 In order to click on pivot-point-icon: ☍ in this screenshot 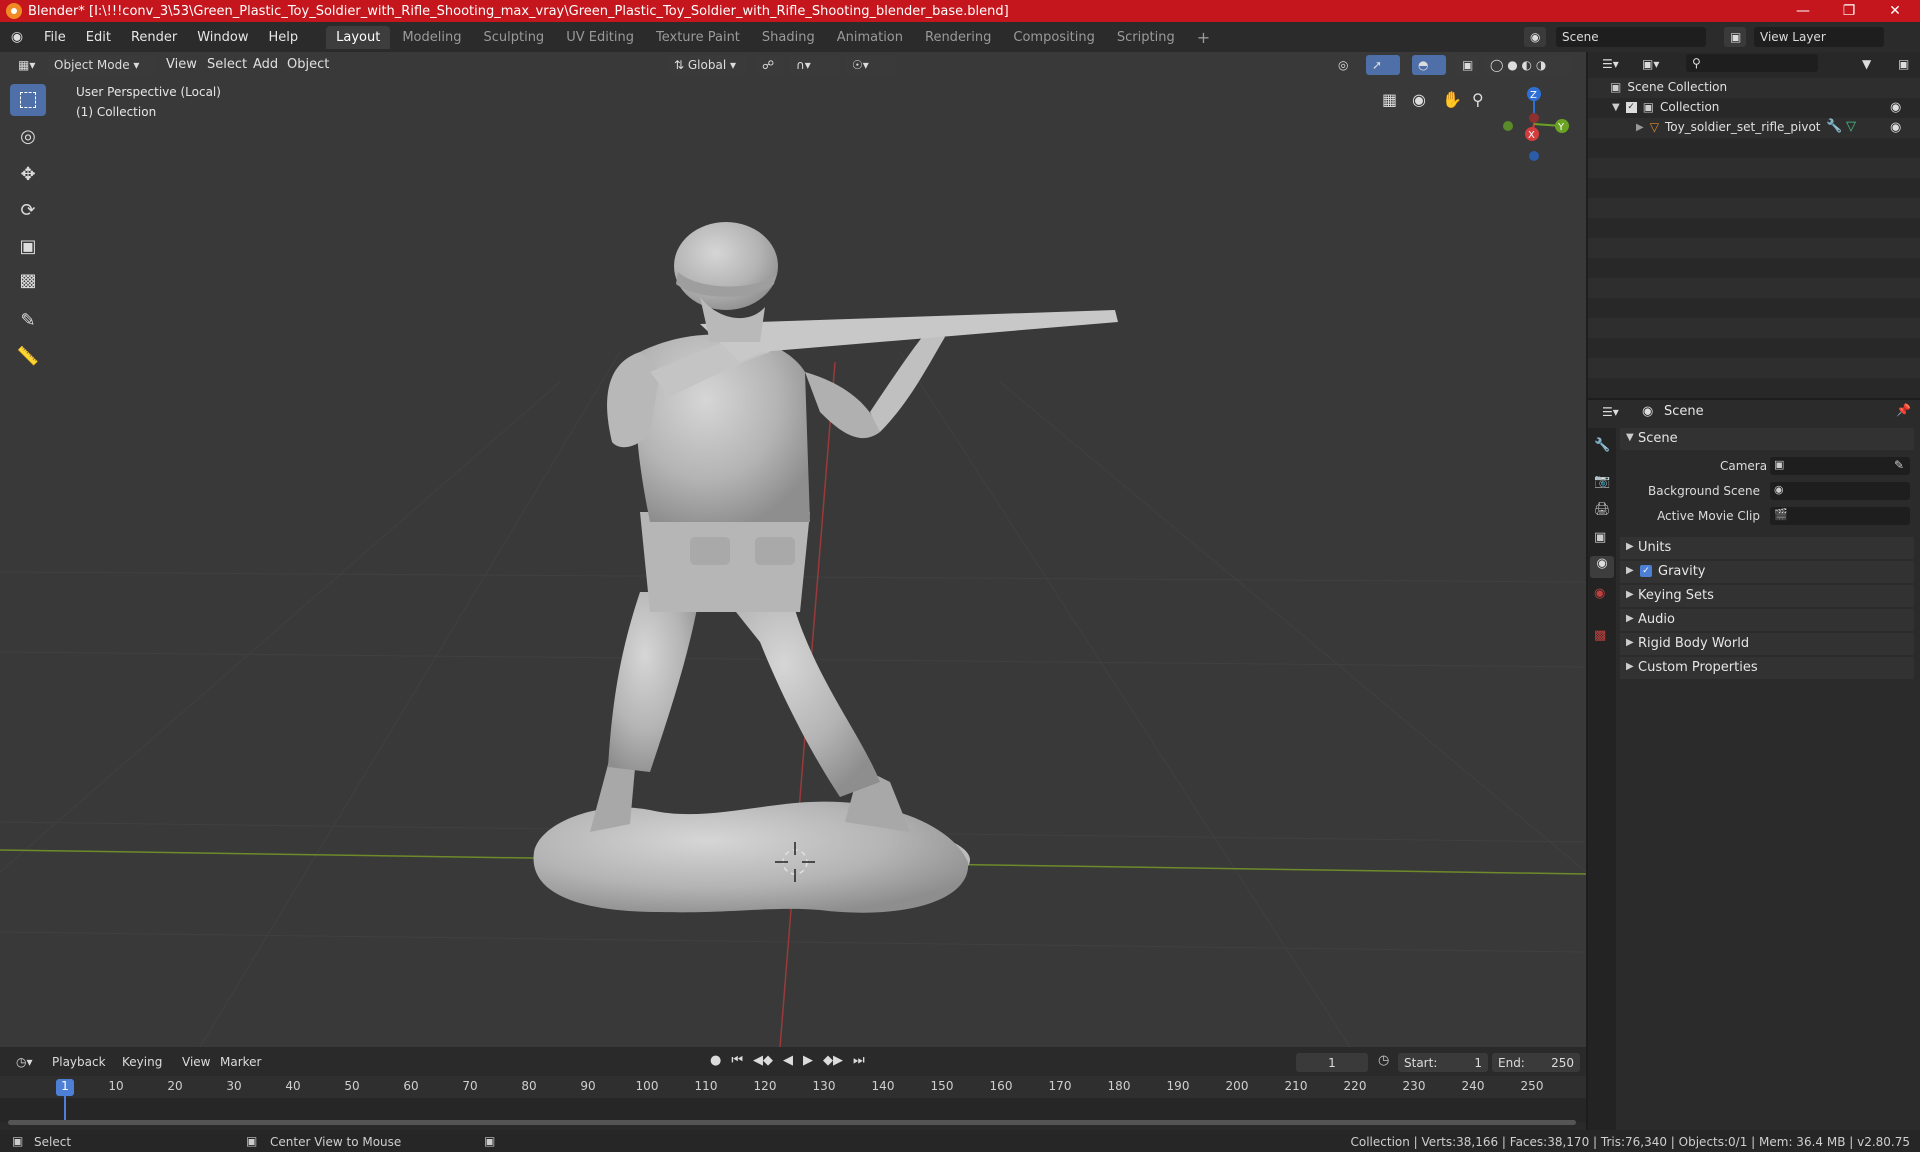, I will do `click(770, 65)`.